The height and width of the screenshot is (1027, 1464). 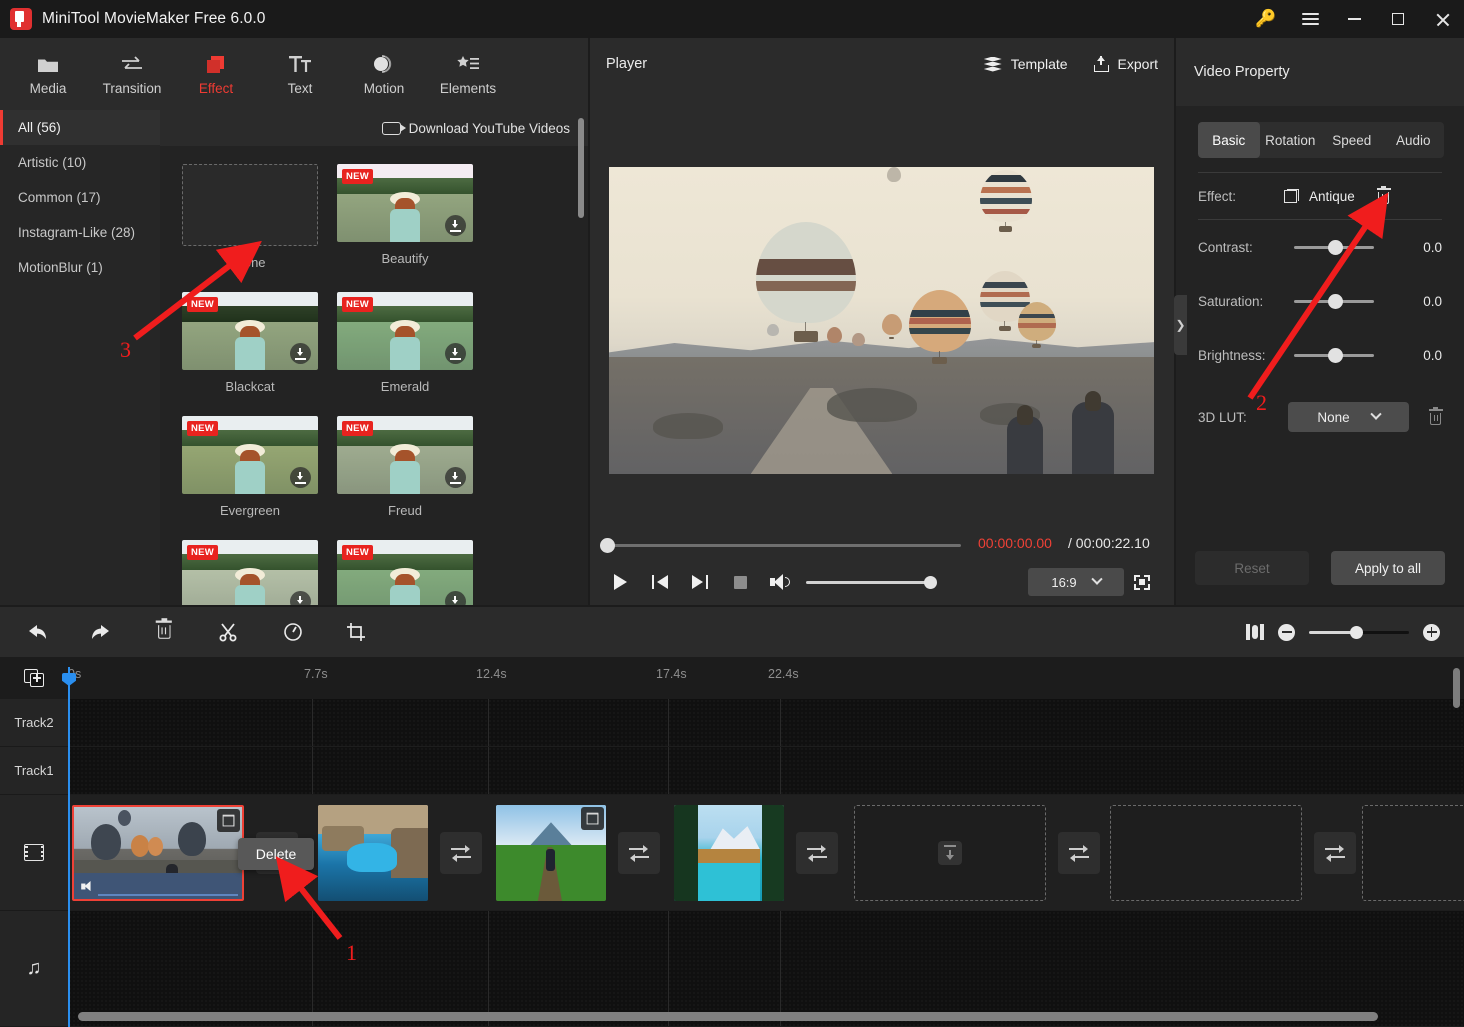 I want to click on delete-context-menu: Delete, so click(x=276, y=854).